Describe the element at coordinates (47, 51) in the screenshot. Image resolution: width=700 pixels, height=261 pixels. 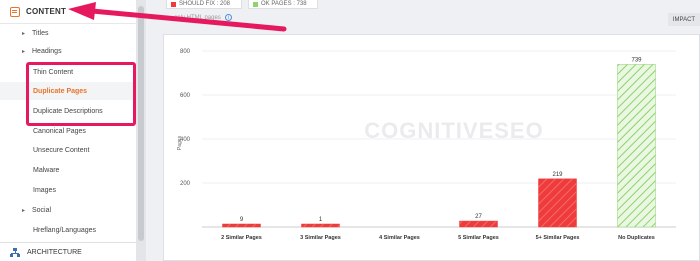
I see `sidebar-item-label: Headings` at that location.